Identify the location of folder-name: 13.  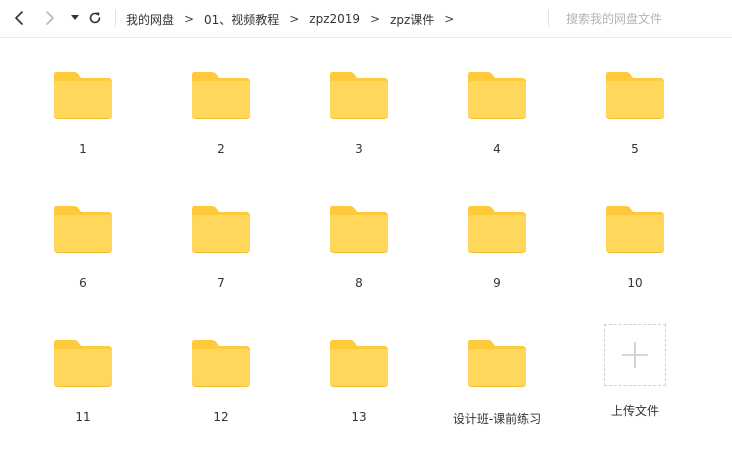
(359, 417).